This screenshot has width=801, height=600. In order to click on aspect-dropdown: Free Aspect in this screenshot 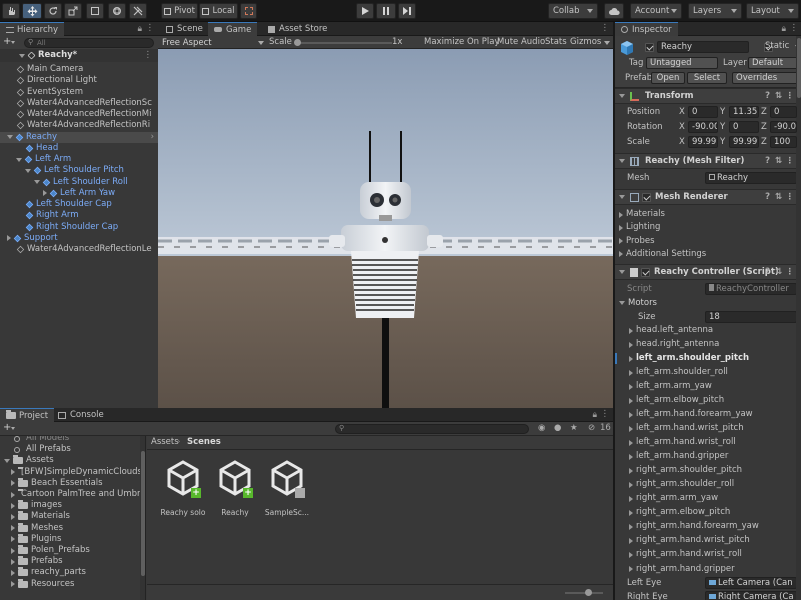, I will do `click(213, 42)`.